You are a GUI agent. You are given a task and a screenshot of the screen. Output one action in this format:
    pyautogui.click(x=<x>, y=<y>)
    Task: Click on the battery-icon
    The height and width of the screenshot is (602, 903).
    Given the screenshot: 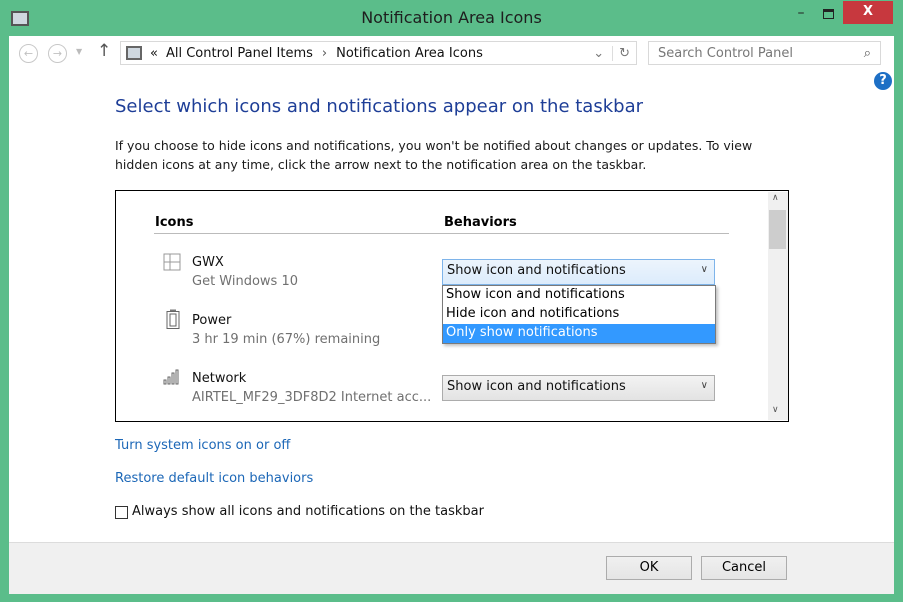 What is the action you would take?
    pyautogui.click(x=173, y=319)
    